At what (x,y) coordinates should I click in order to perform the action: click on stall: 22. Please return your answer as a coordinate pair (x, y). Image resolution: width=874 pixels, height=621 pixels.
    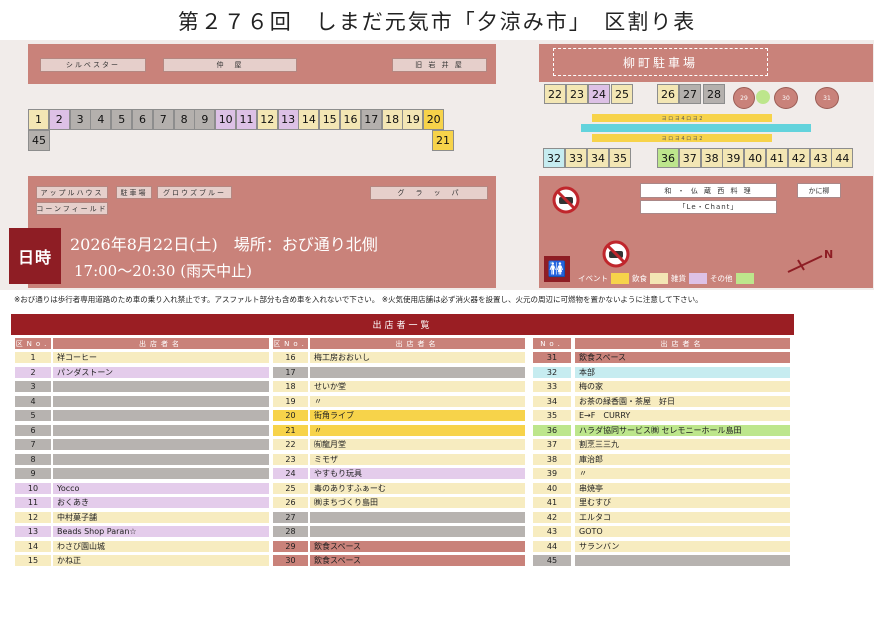
    Looking at the image, I should click on (555, 94).